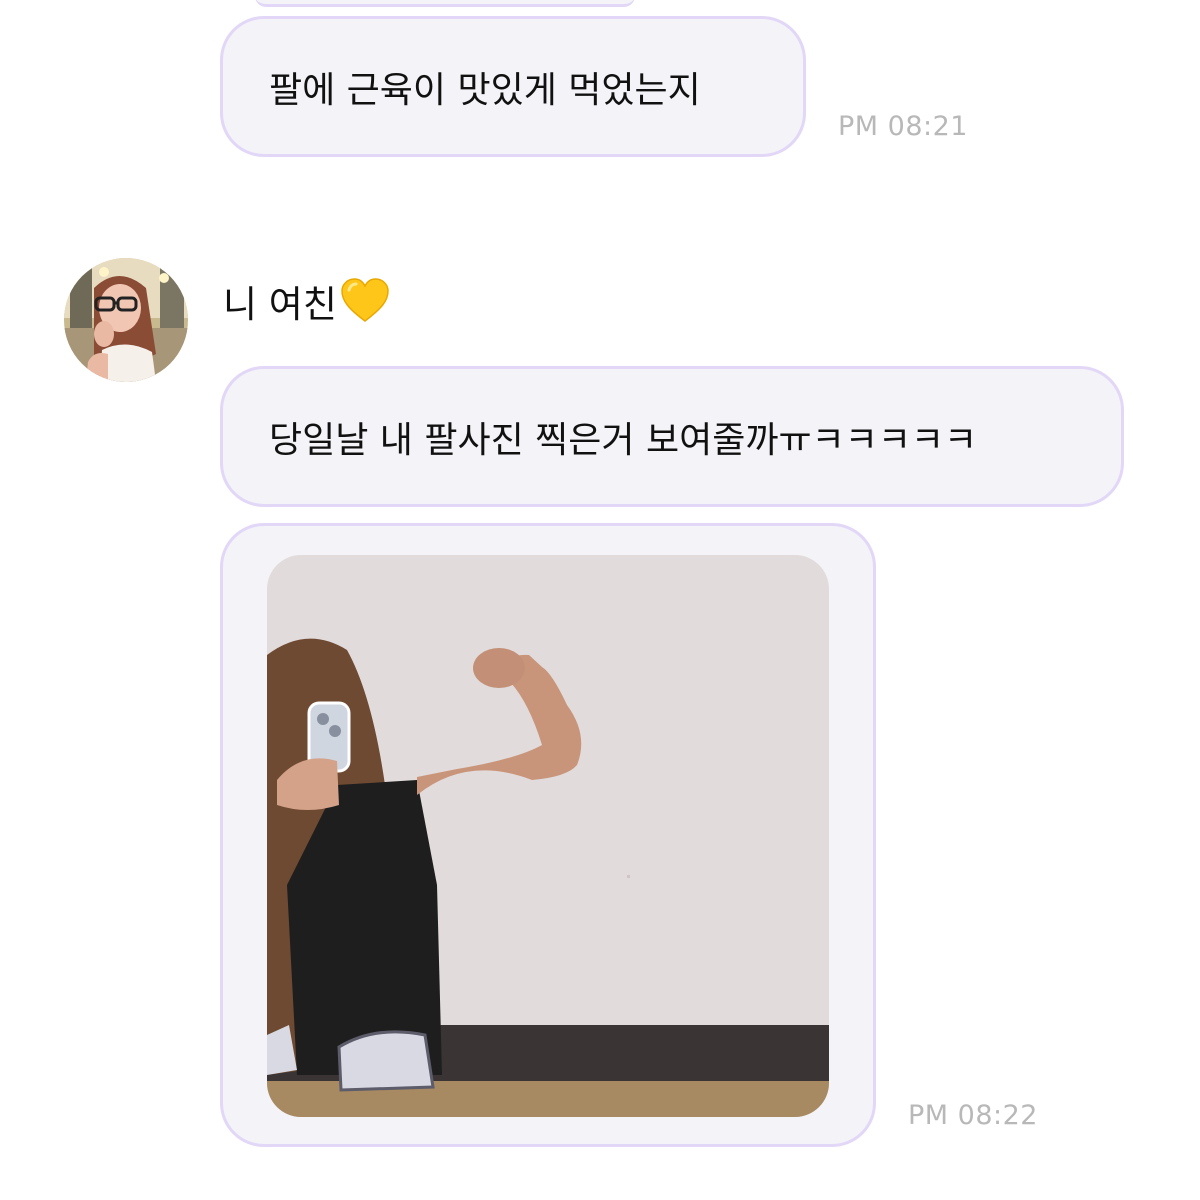 The image size is (1200, 1200). Describe the element at coordinates (973, 1115) in the screenshot. I see `message-timestamp: PM 08:22` at that location.